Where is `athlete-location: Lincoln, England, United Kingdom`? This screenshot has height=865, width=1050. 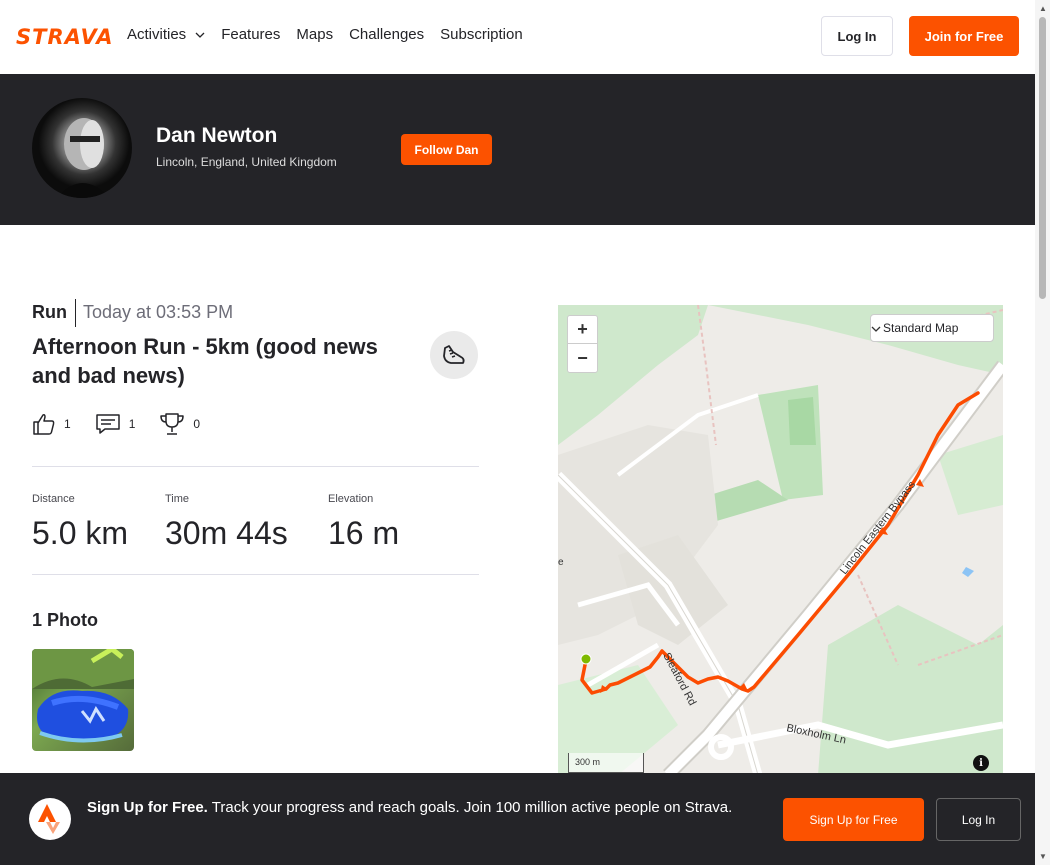 athlete-location: Lincoln, England, United Kingdom is located at coordinates (246, 162).